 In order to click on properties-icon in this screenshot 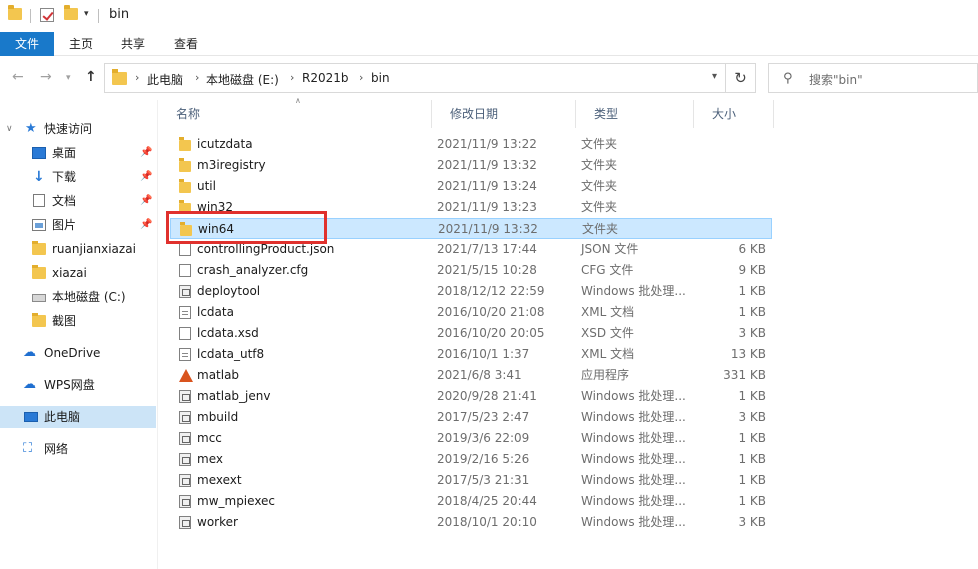, I will do `click(47, 15)`.